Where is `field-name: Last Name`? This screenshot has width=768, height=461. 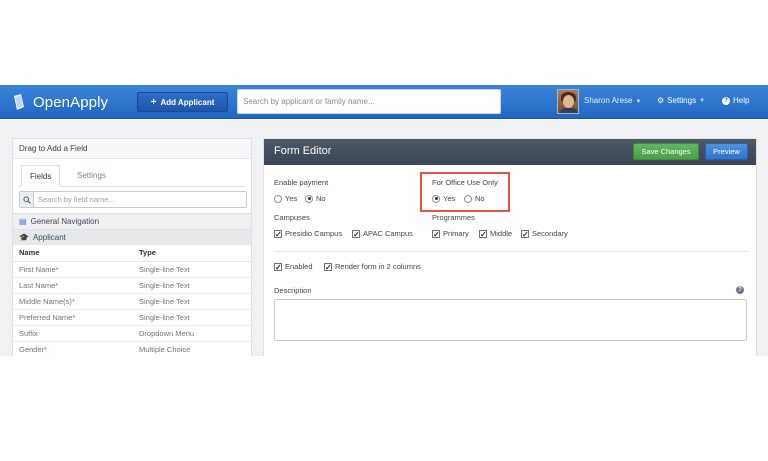
field-name: Last Name is located at coordinates (37, 285).